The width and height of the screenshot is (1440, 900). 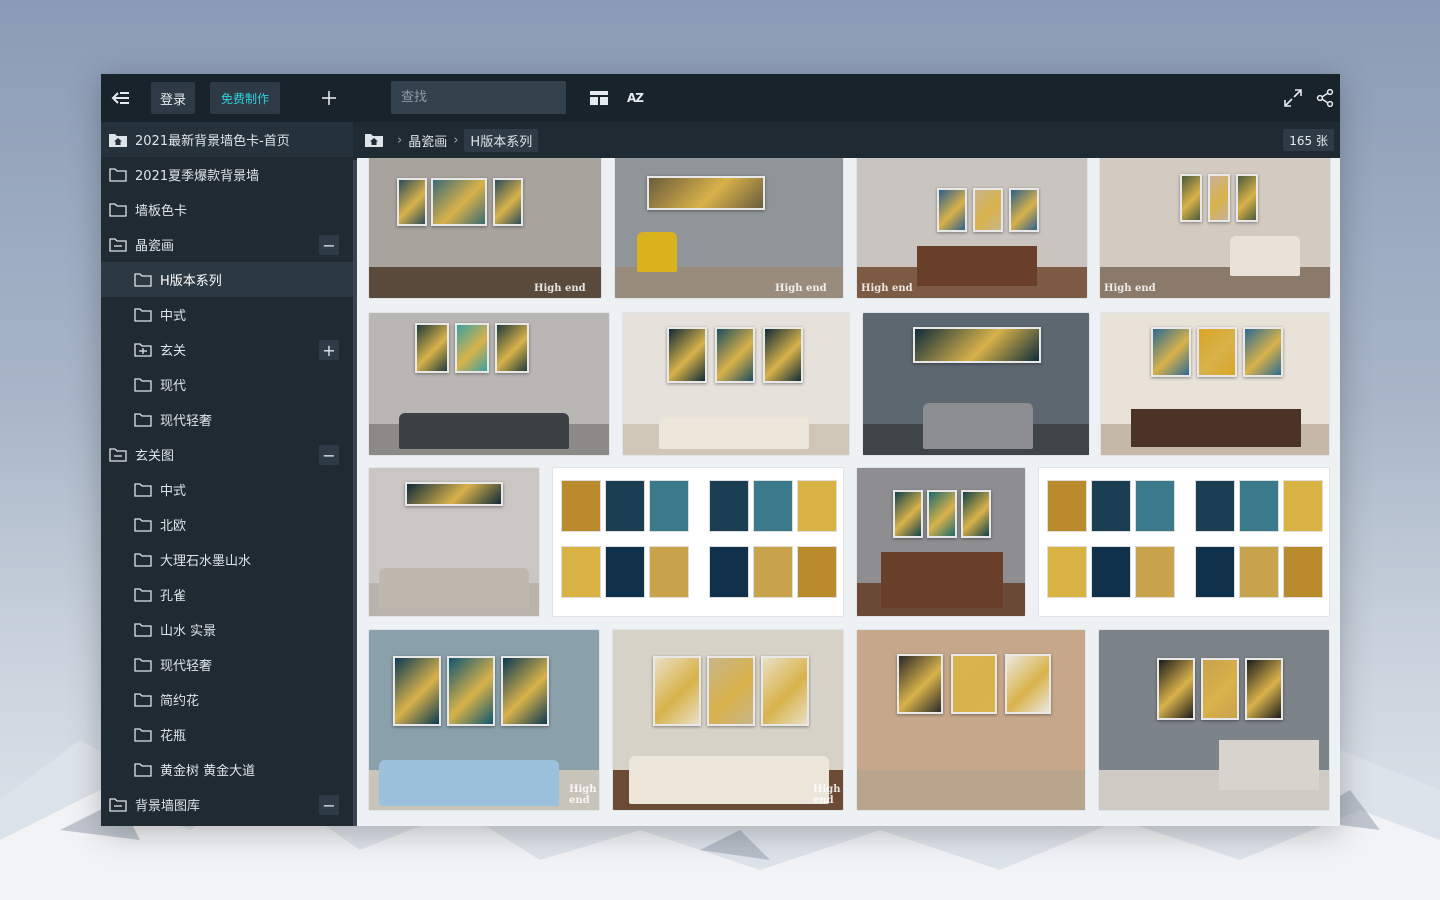 I want to click on free-make-button: 免费制作, so click(x=245, y=98).